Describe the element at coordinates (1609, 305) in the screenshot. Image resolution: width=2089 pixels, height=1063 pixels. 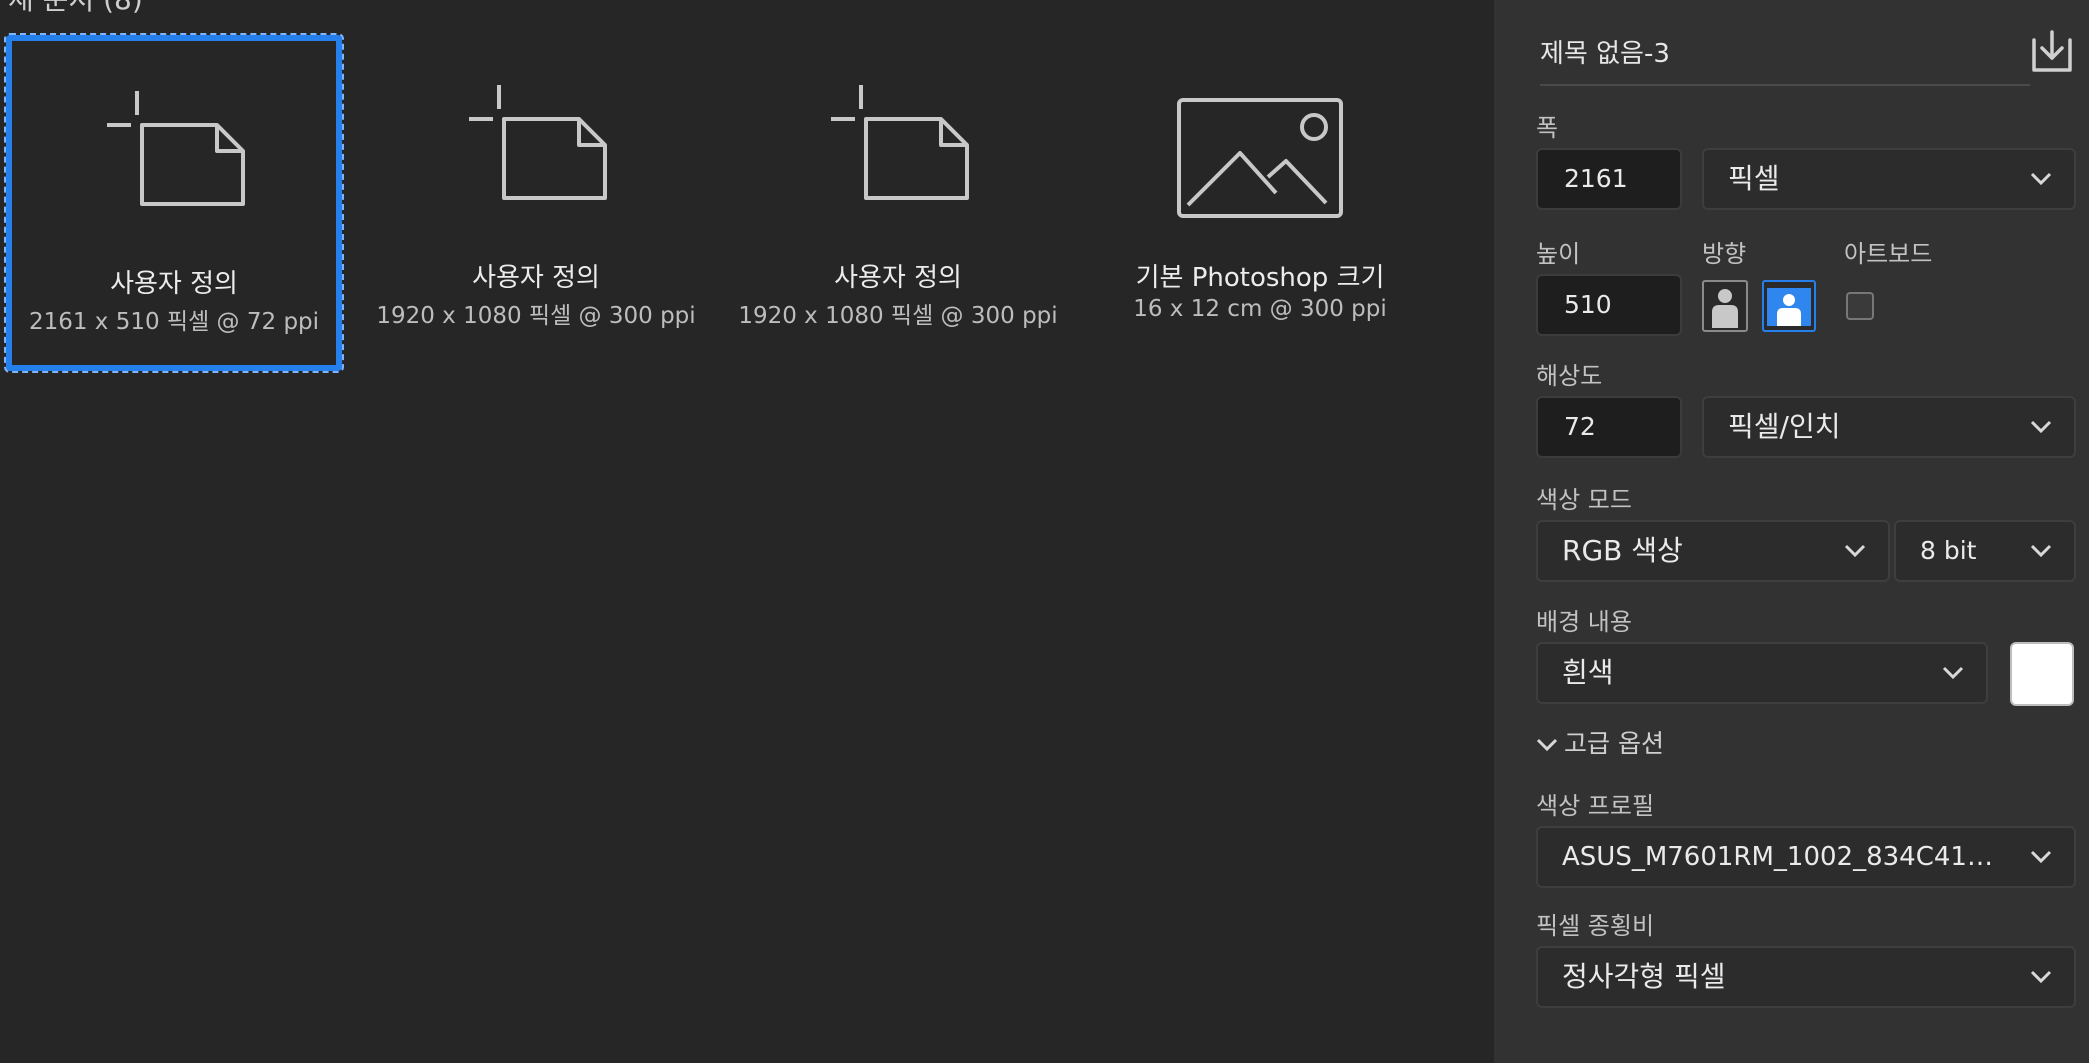
I see `height-input: 510` at that location.